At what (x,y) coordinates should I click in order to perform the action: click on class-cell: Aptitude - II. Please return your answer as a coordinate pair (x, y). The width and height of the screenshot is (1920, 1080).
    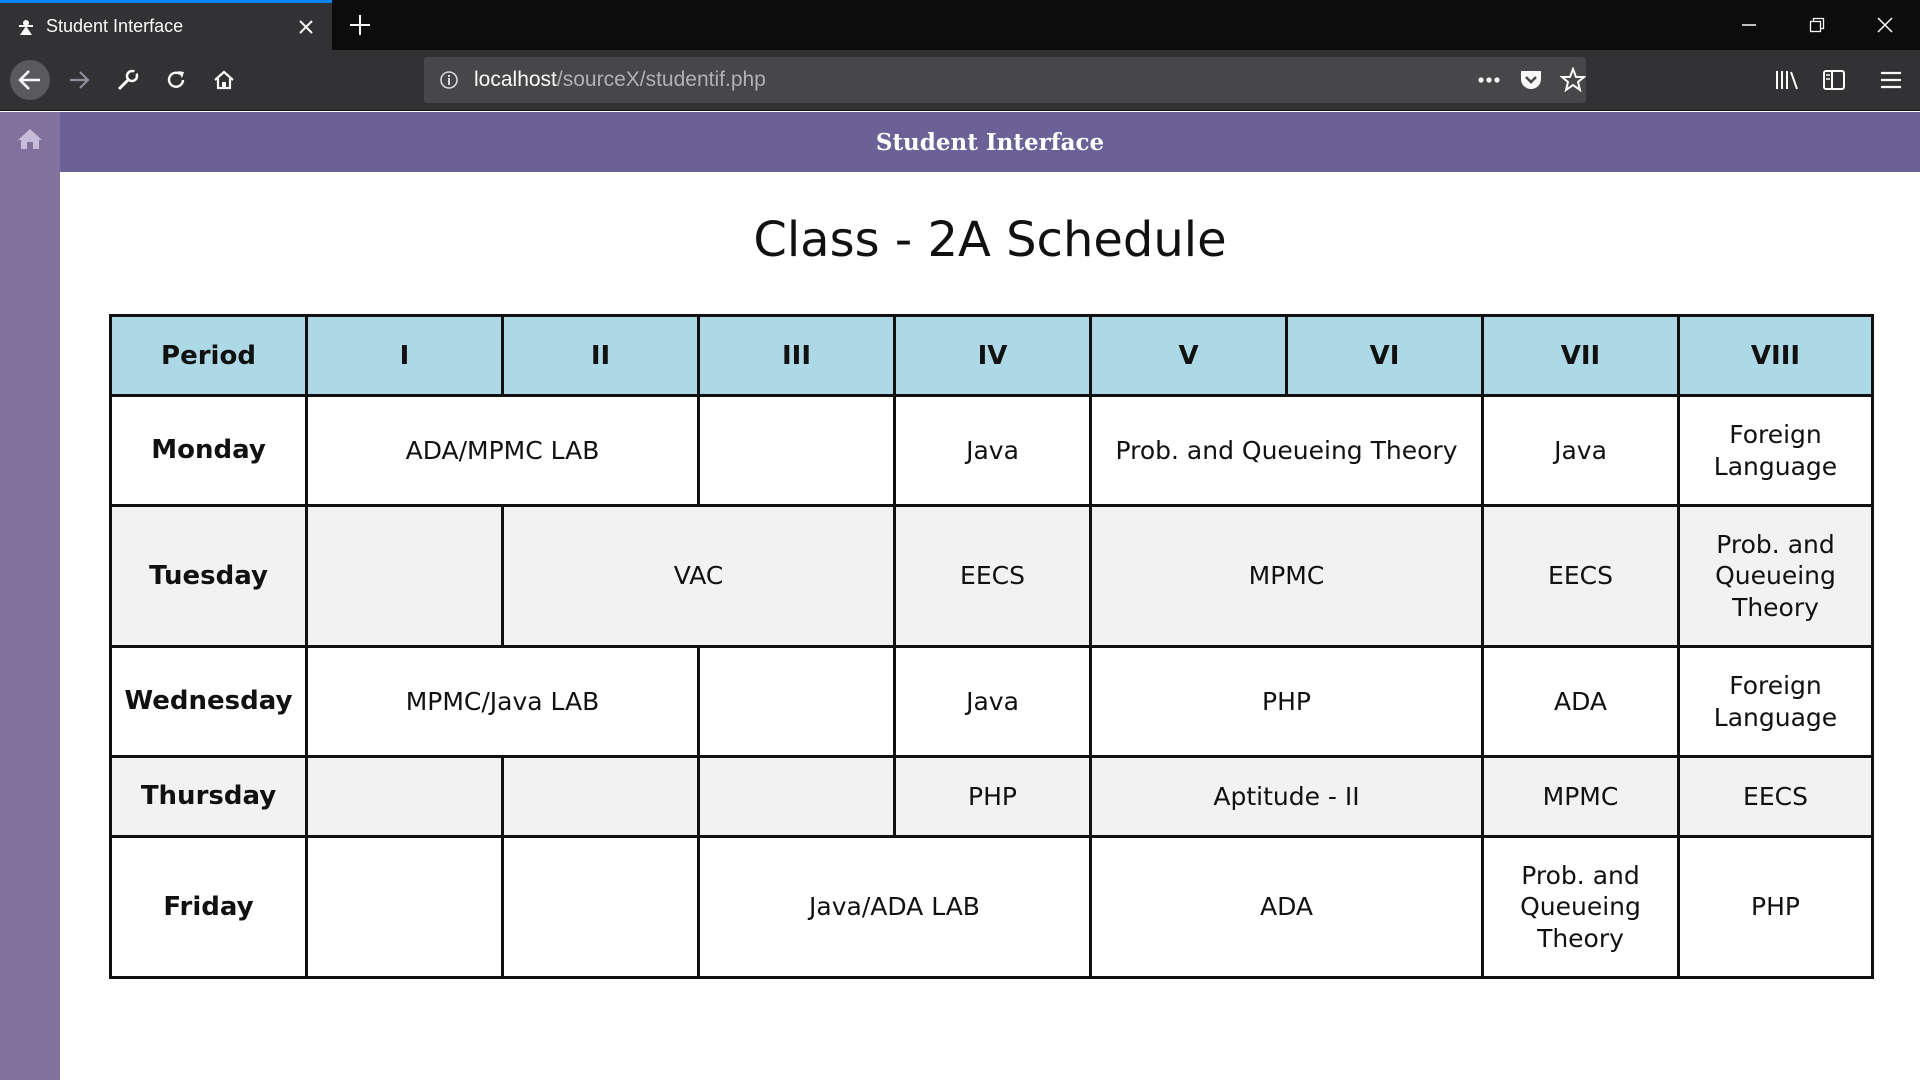
    Looking at the image, I should click on (1286, 796).